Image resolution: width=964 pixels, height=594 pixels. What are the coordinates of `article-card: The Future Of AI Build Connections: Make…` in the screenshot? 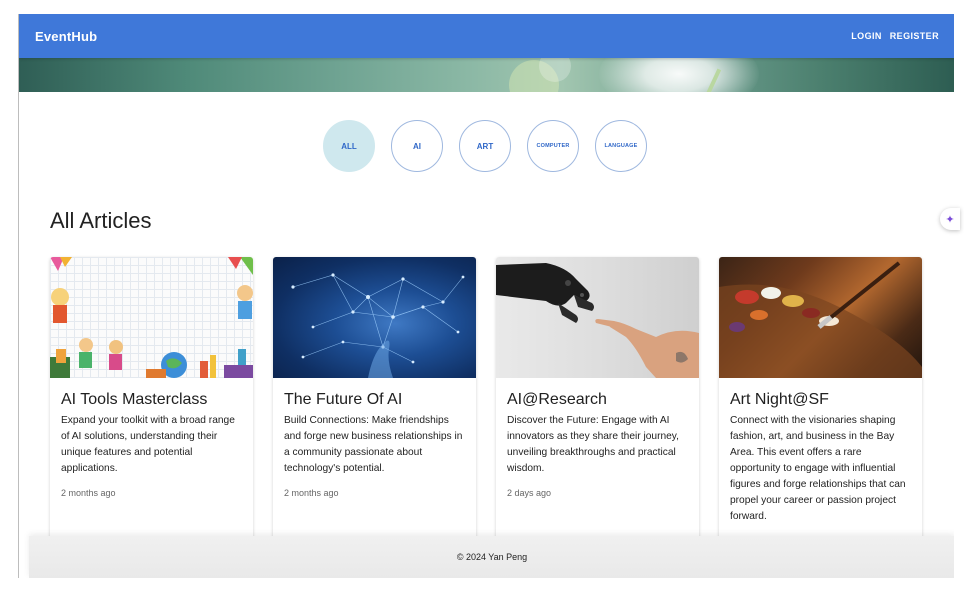 It's located at (374, 402).